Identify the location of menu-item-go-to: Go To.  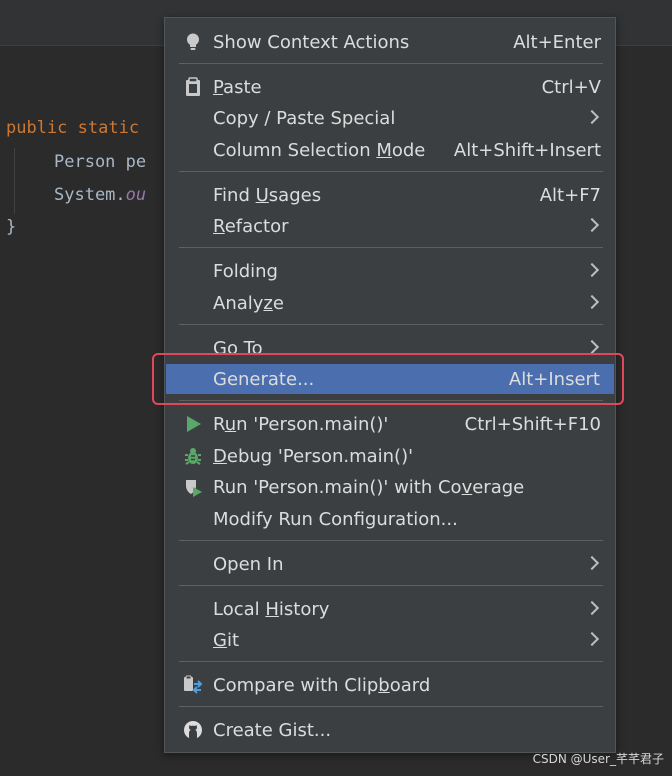
(390, 348).